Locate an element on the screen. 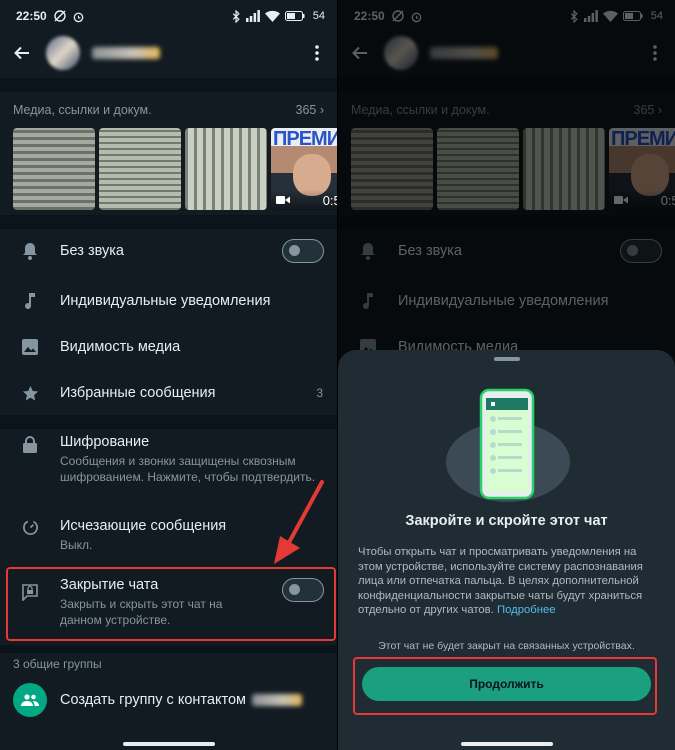 The image size is (675, 750). custom-notifications-label: Индивидуальные уведомления is located at coordinates (165, 301).